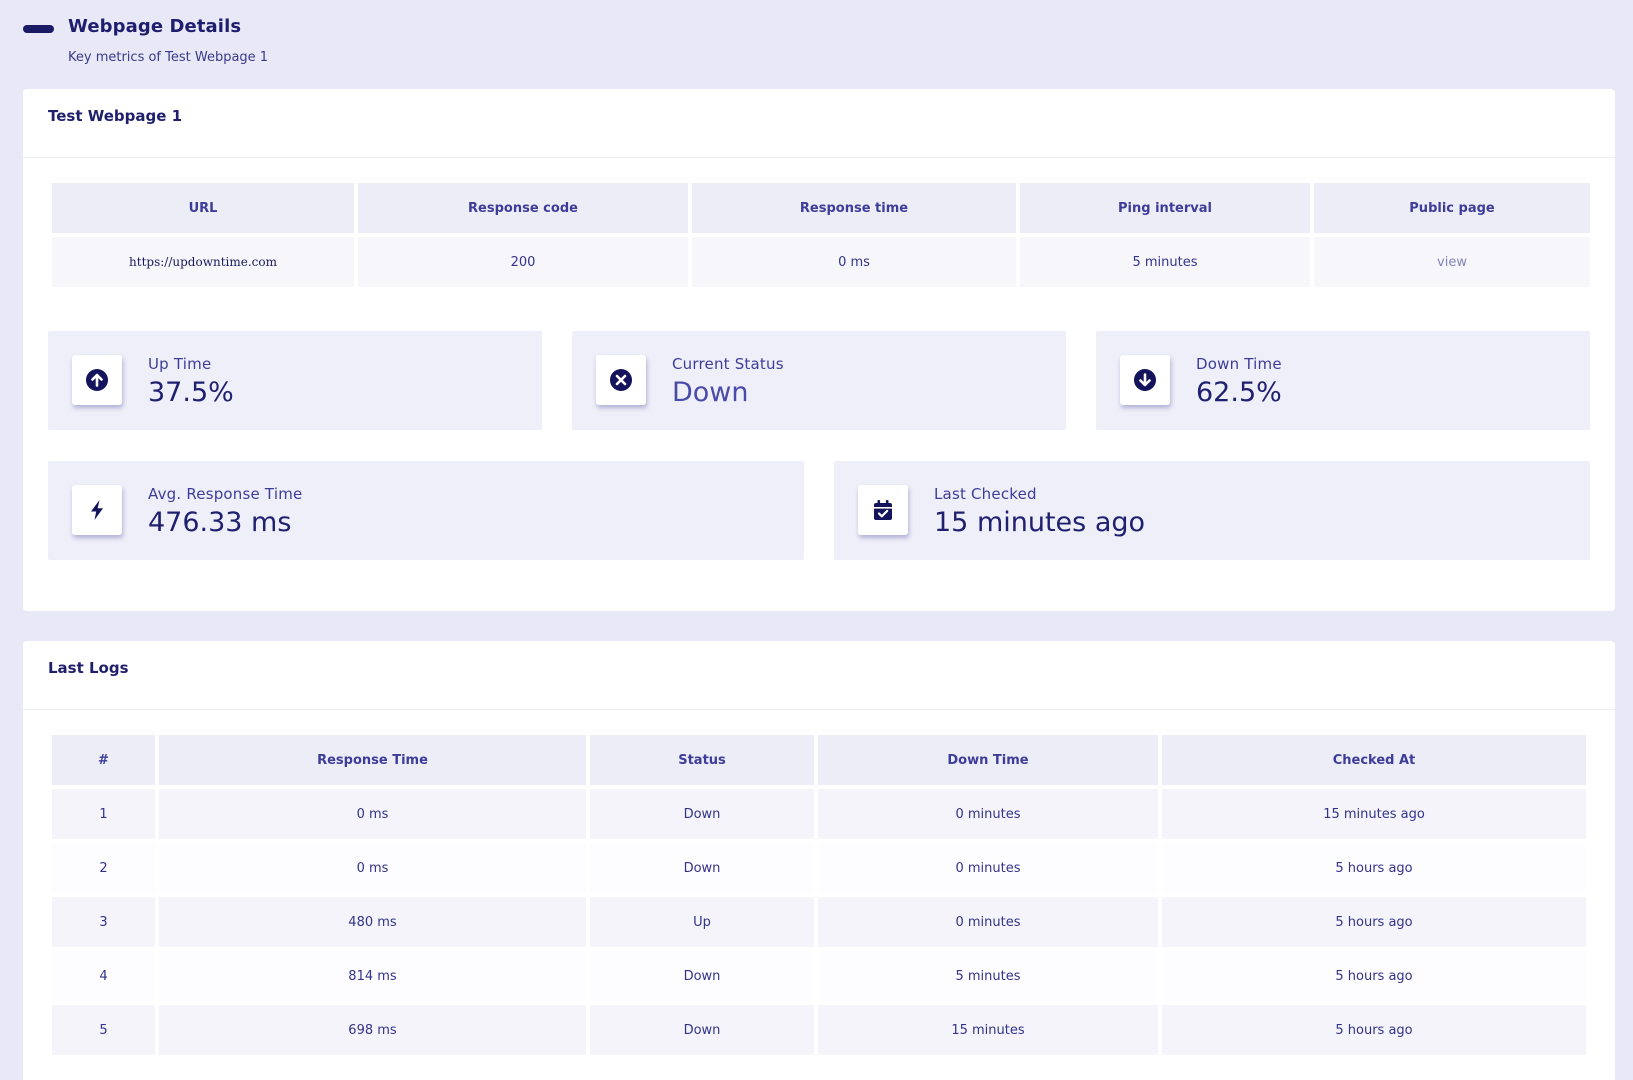 This screenshot has height=1080, width=1633. What do you see at coordinates (710, 392) in the screenshot?
I see `current-status-value: Down` at bounding box center [710, 392].